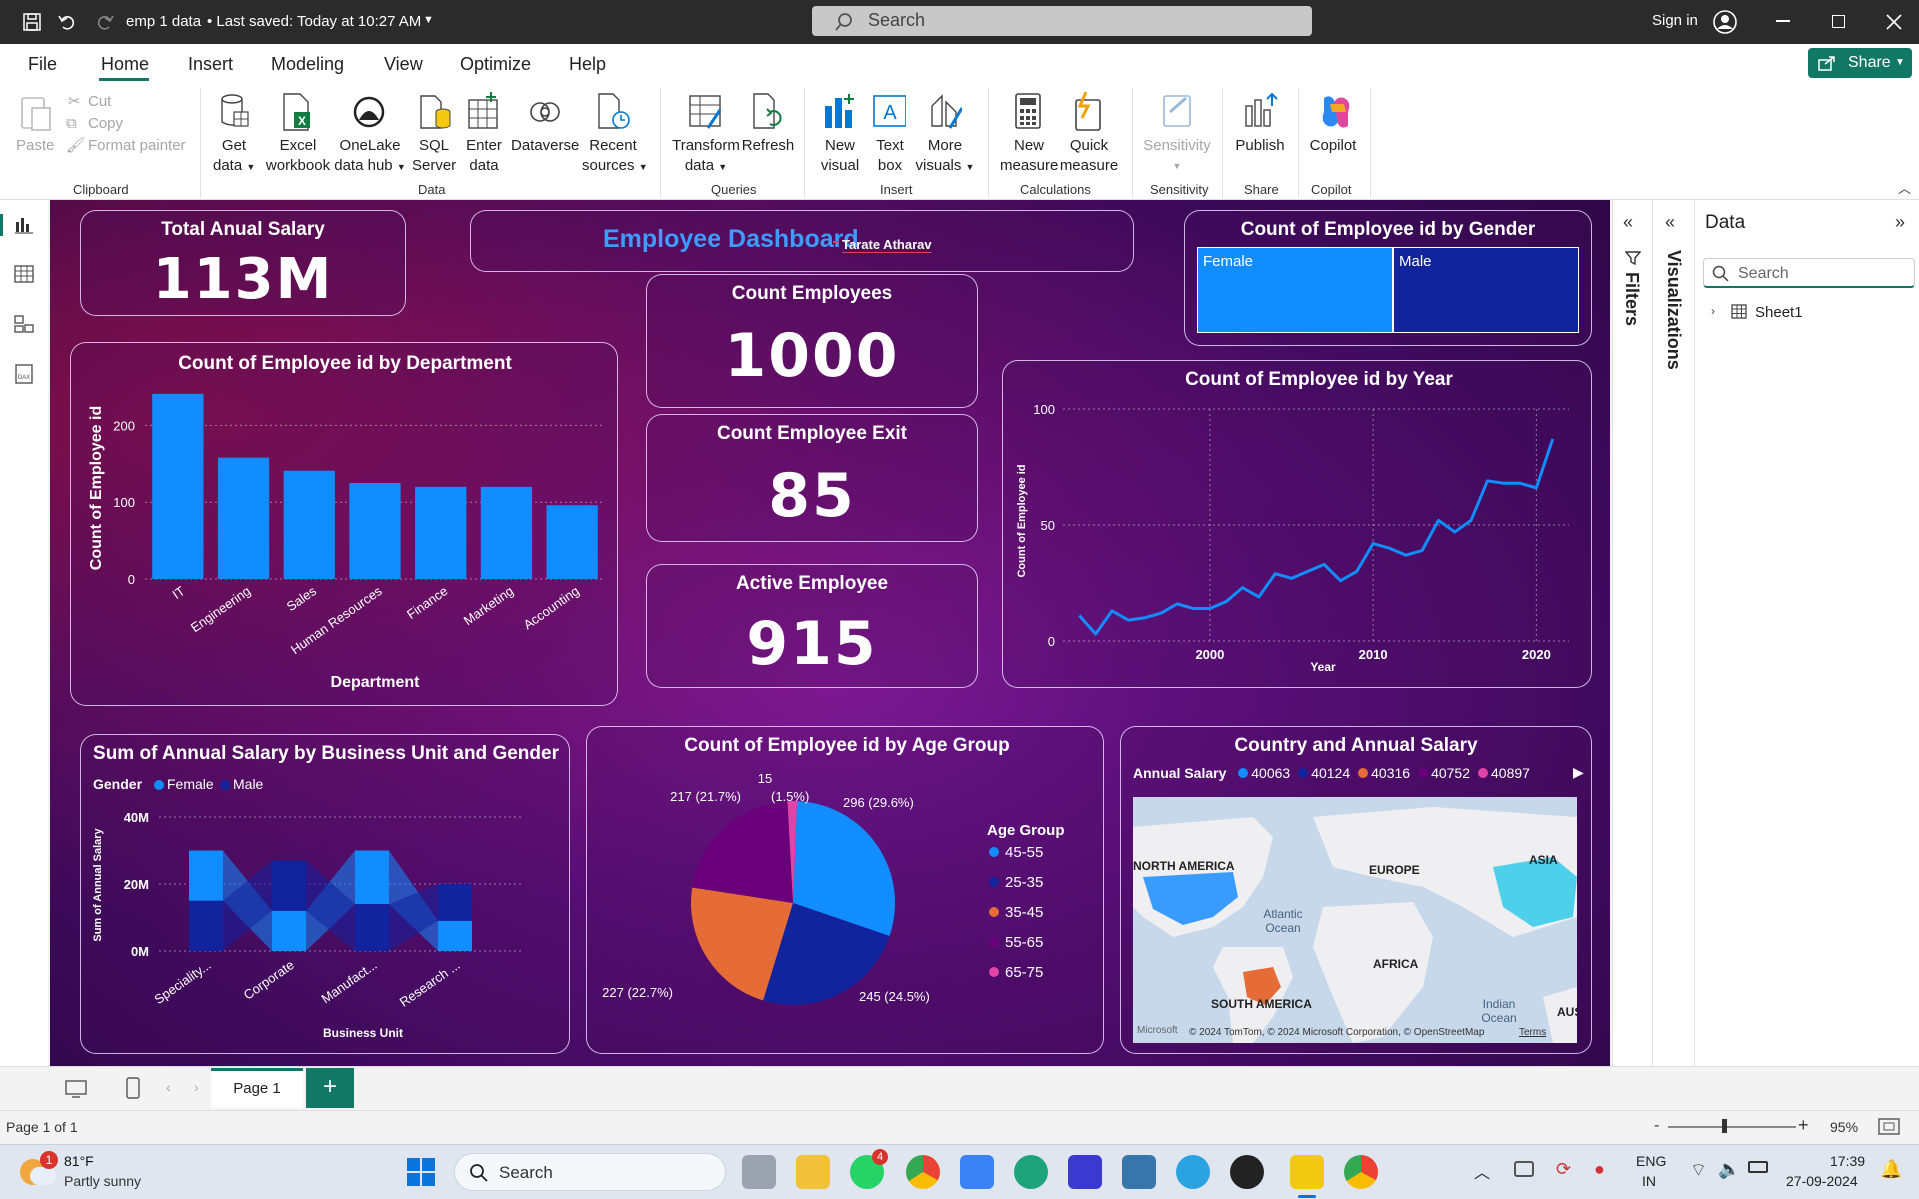  What do you see at coordinates (1260, 146) in the screenshot?
I see `publish-button: Publish` at bounding box center [1260, 146].